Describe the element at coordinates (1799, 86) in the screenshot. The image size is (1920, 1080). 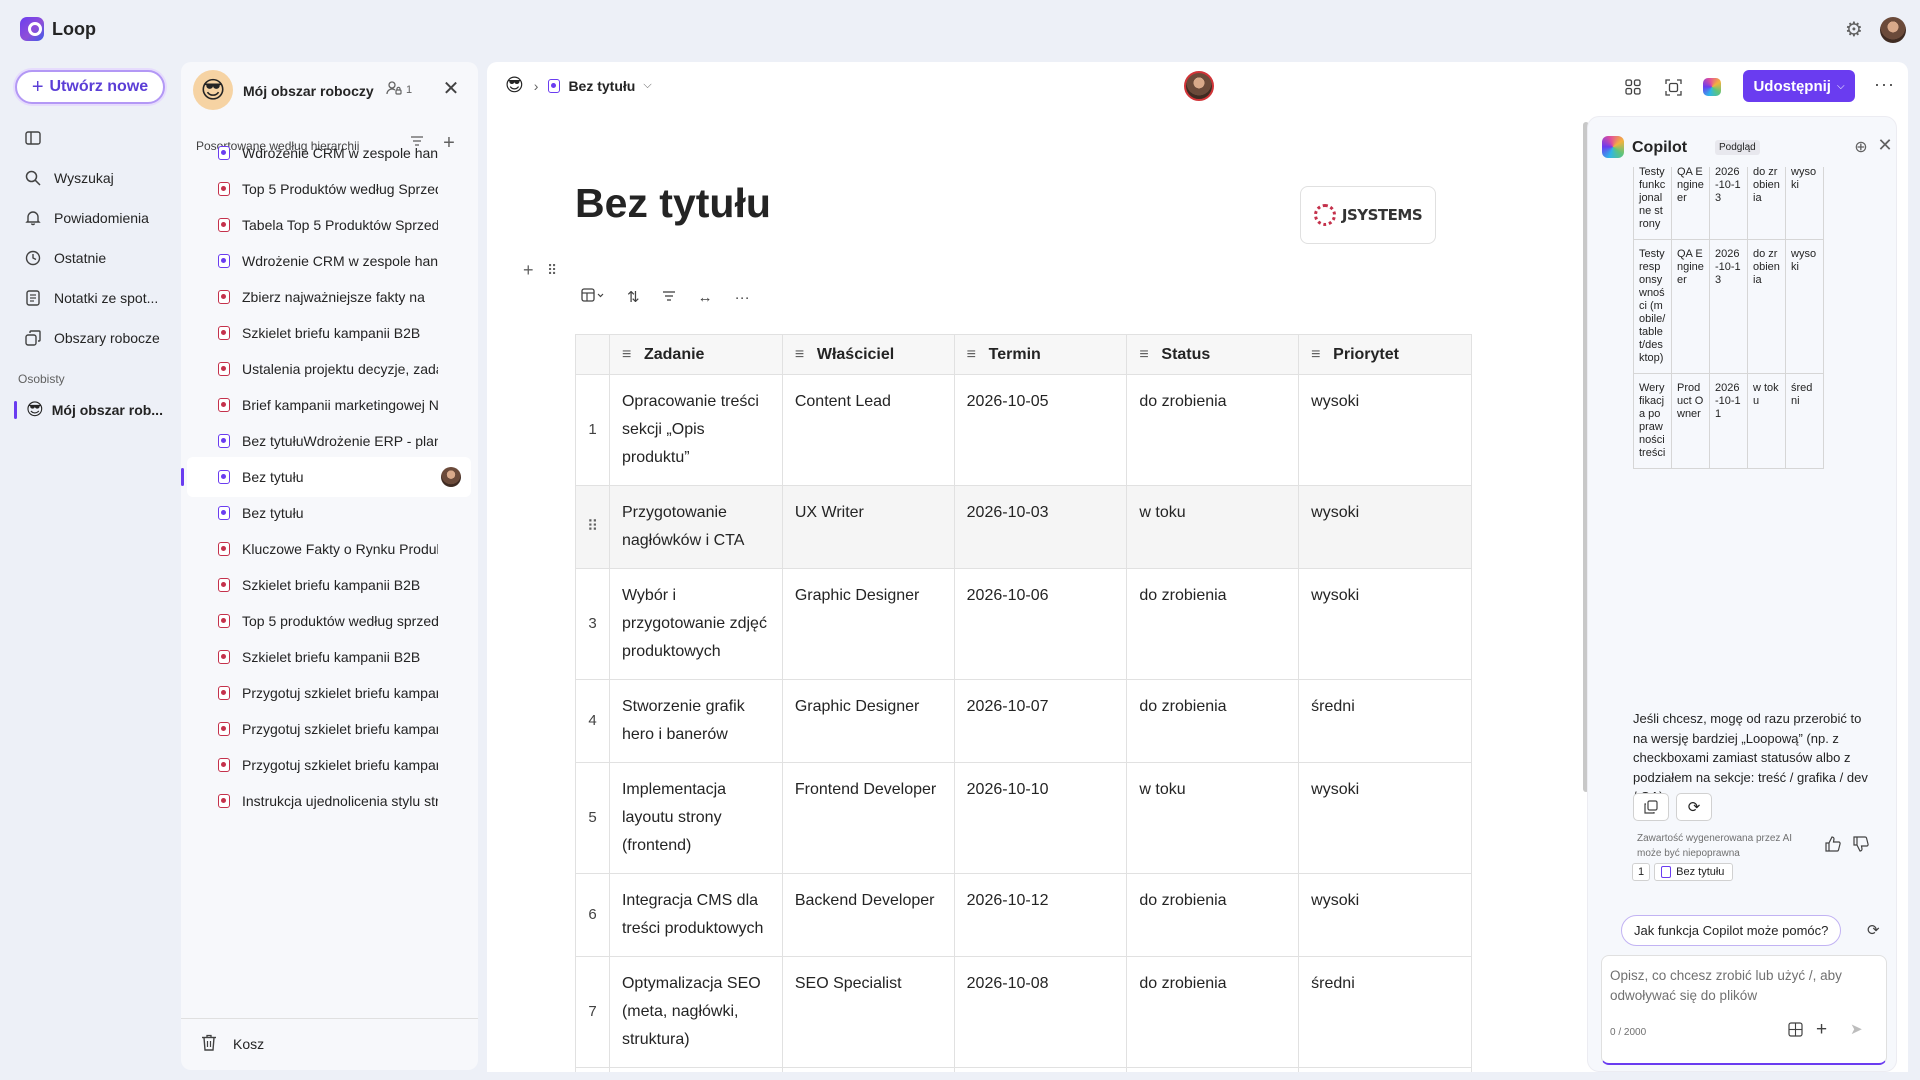
I see `share-button: Udostępnij ⌵` at that location.